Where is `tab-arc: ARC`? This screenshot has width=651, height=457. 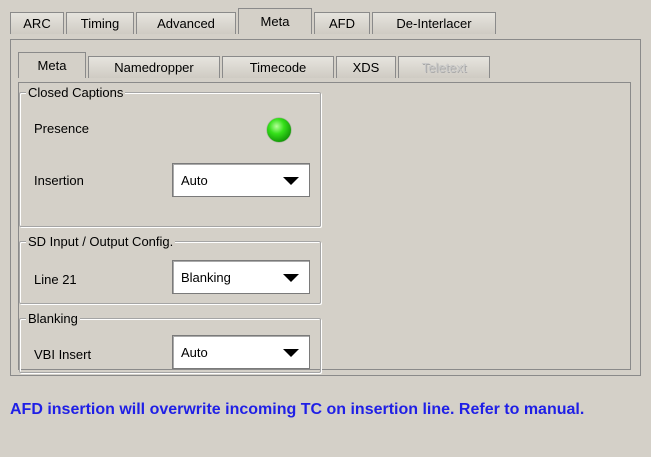
tab-arc: ARC is located at coordinates (37, 23).